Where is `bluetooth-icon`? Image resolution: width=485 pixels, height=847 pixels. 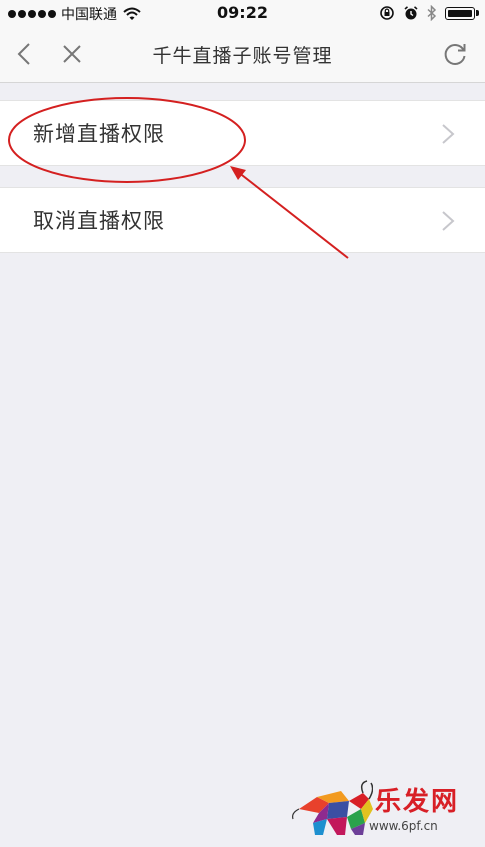 bluetooth-icon is located at coordinates (432, 13).